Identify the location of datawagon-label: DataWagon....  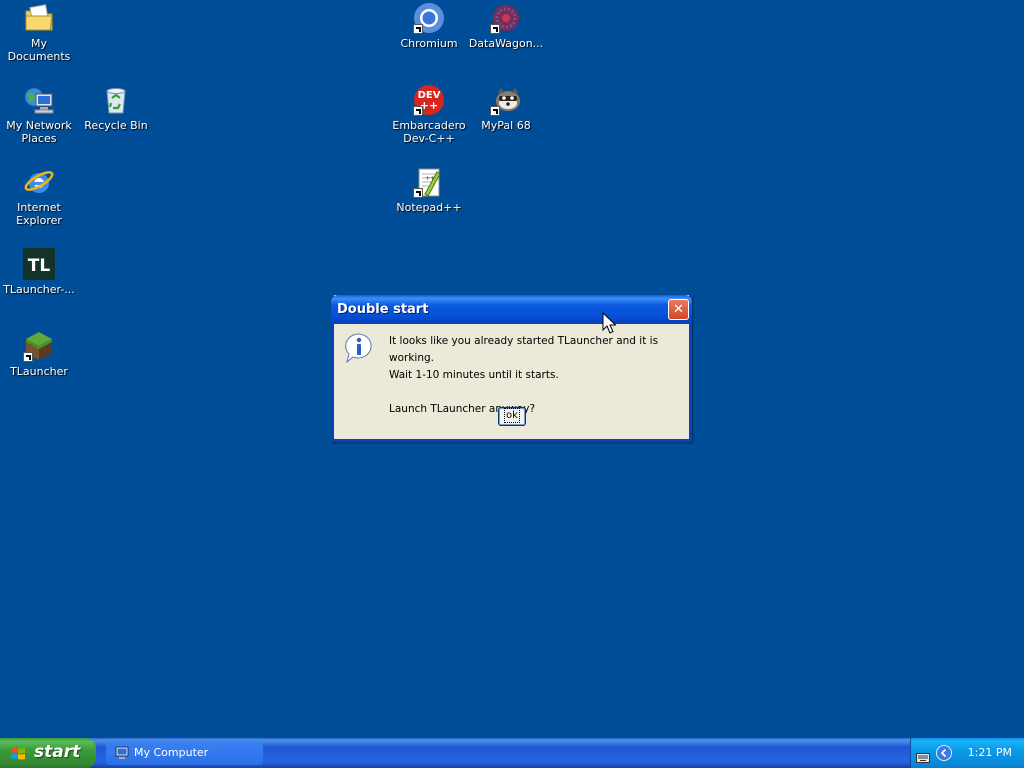
(506, 43).